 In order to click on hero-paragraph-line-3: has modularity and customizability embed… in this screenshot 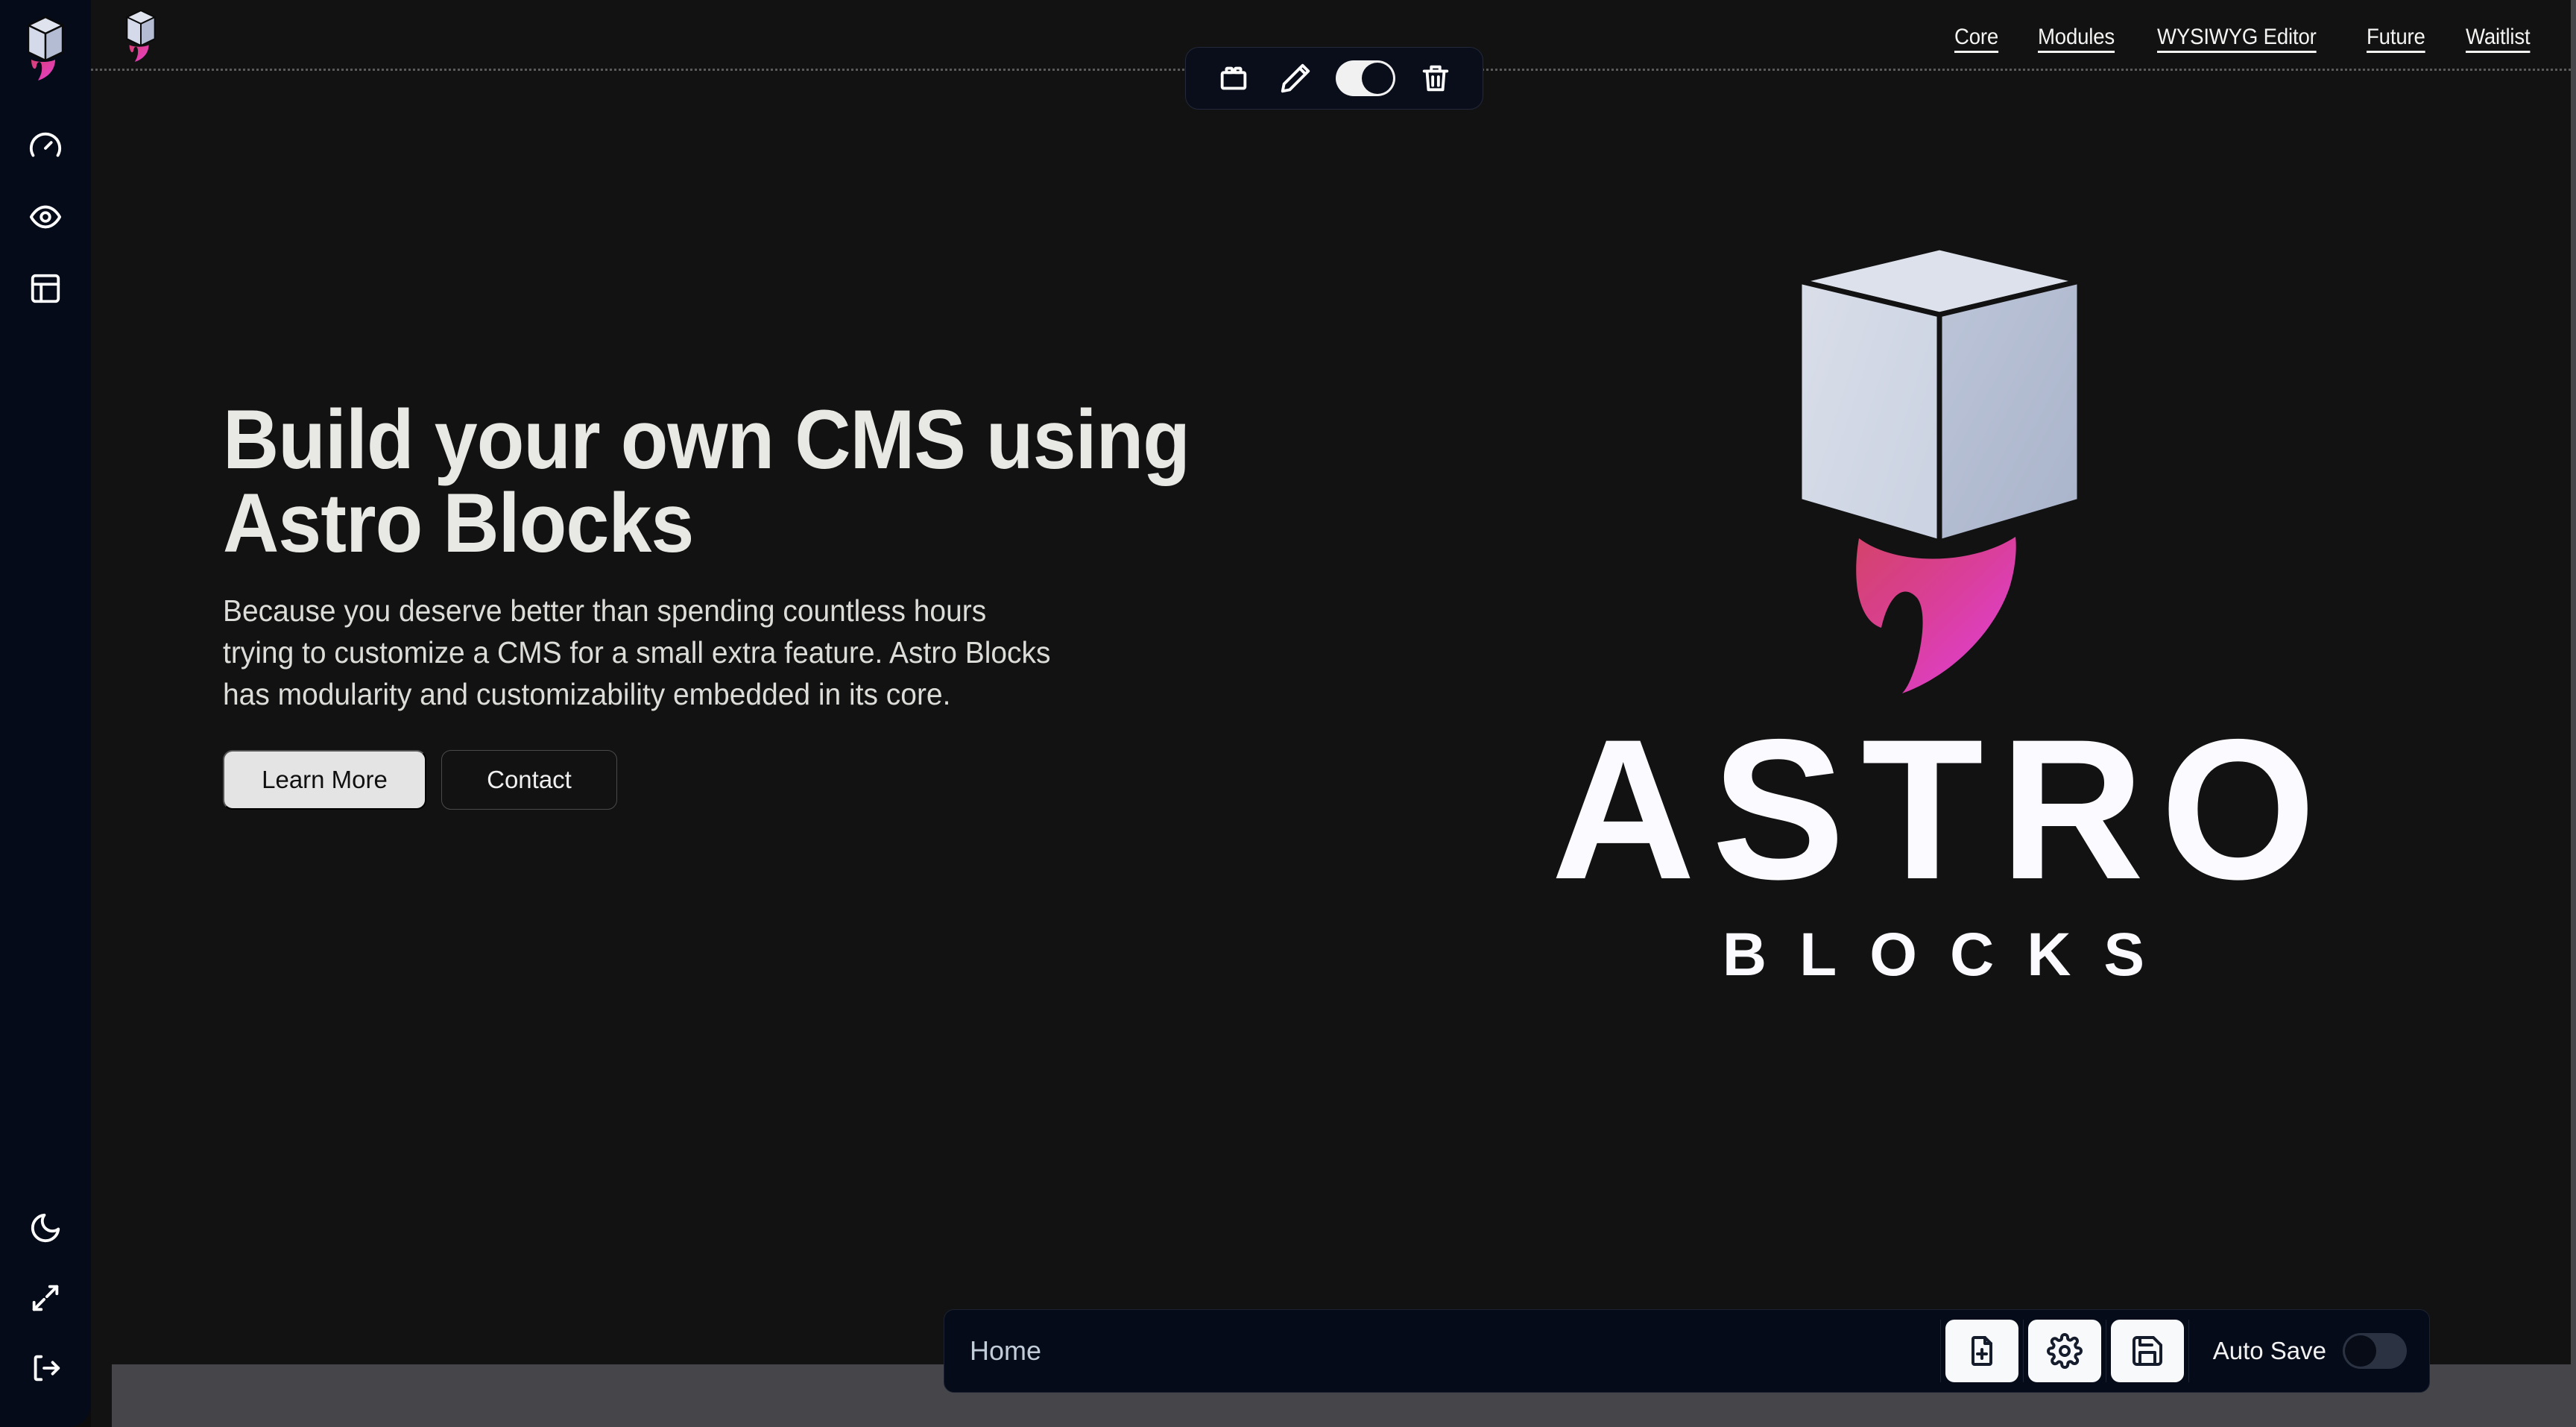, I will do `click(587, 694)`.